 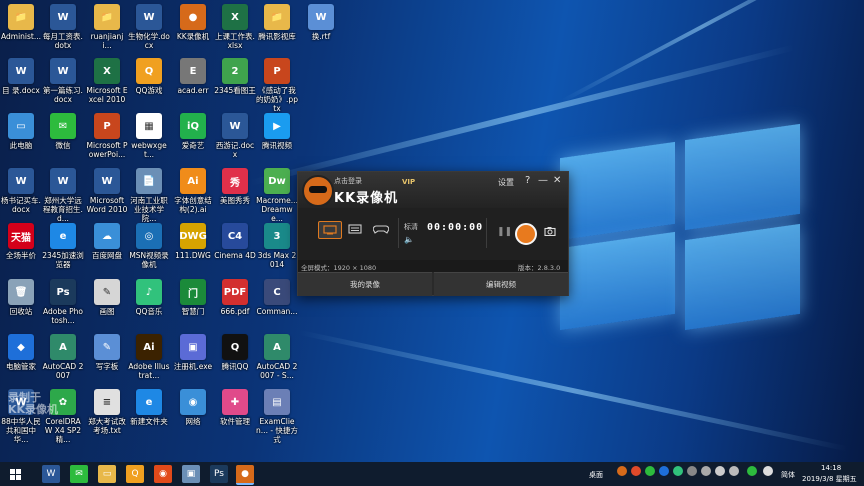 What do you see at coordinates (193, 76) in the screenshot?
I see `desktop-icon: Eacad.err` at bounding box center [193, 76].